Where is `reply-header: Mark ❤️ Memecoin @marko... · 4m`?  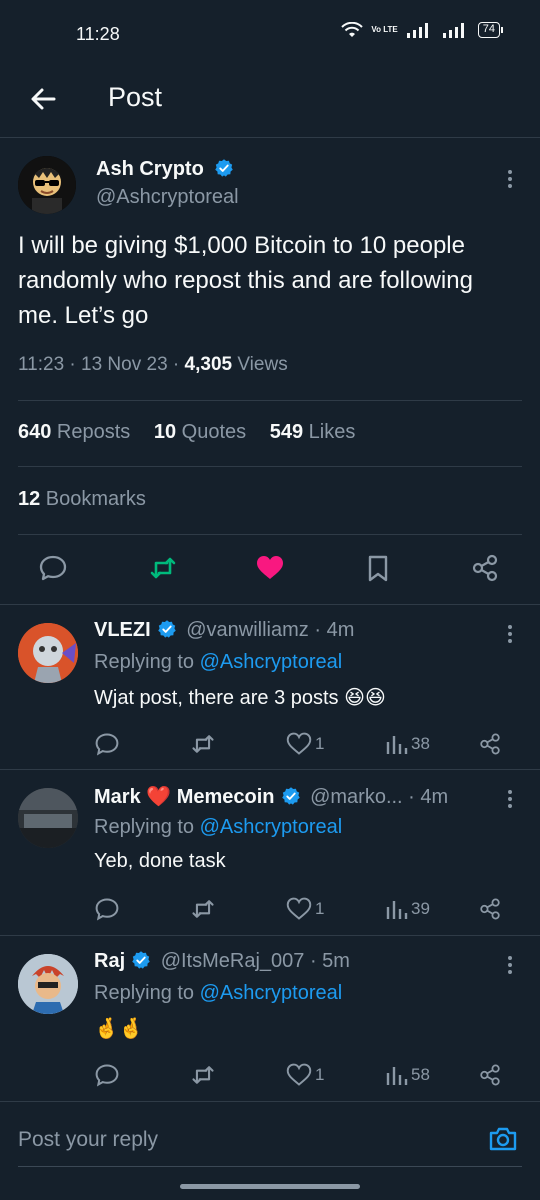 reply-header: Mark ❤️ Memecoin @marko... · 4m is located at coordinates (271, 796).